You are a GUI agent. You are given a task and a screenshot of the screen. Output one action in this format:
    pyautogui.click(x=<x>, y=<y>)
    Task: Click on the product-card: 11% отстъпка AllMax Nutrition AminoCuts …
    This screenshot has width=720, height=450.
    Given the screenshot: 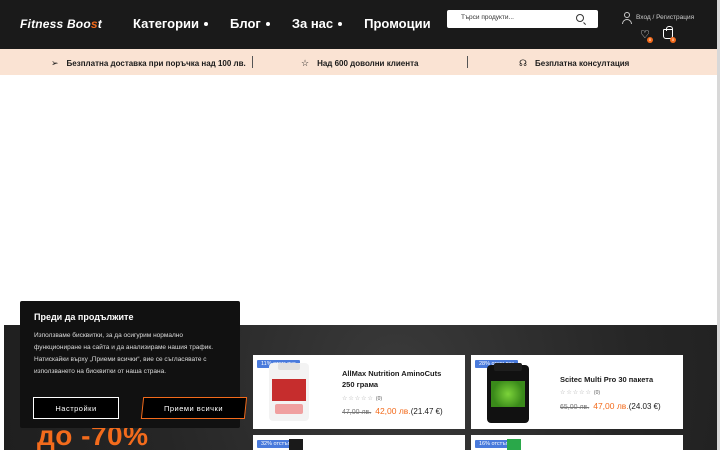 What is the action you would take?
    pyautogui.click(x=359, y=392)
    